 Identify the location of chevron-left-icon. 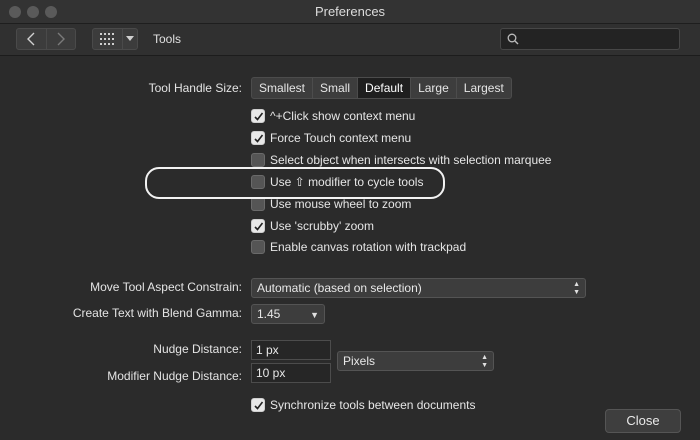
(31, 39).